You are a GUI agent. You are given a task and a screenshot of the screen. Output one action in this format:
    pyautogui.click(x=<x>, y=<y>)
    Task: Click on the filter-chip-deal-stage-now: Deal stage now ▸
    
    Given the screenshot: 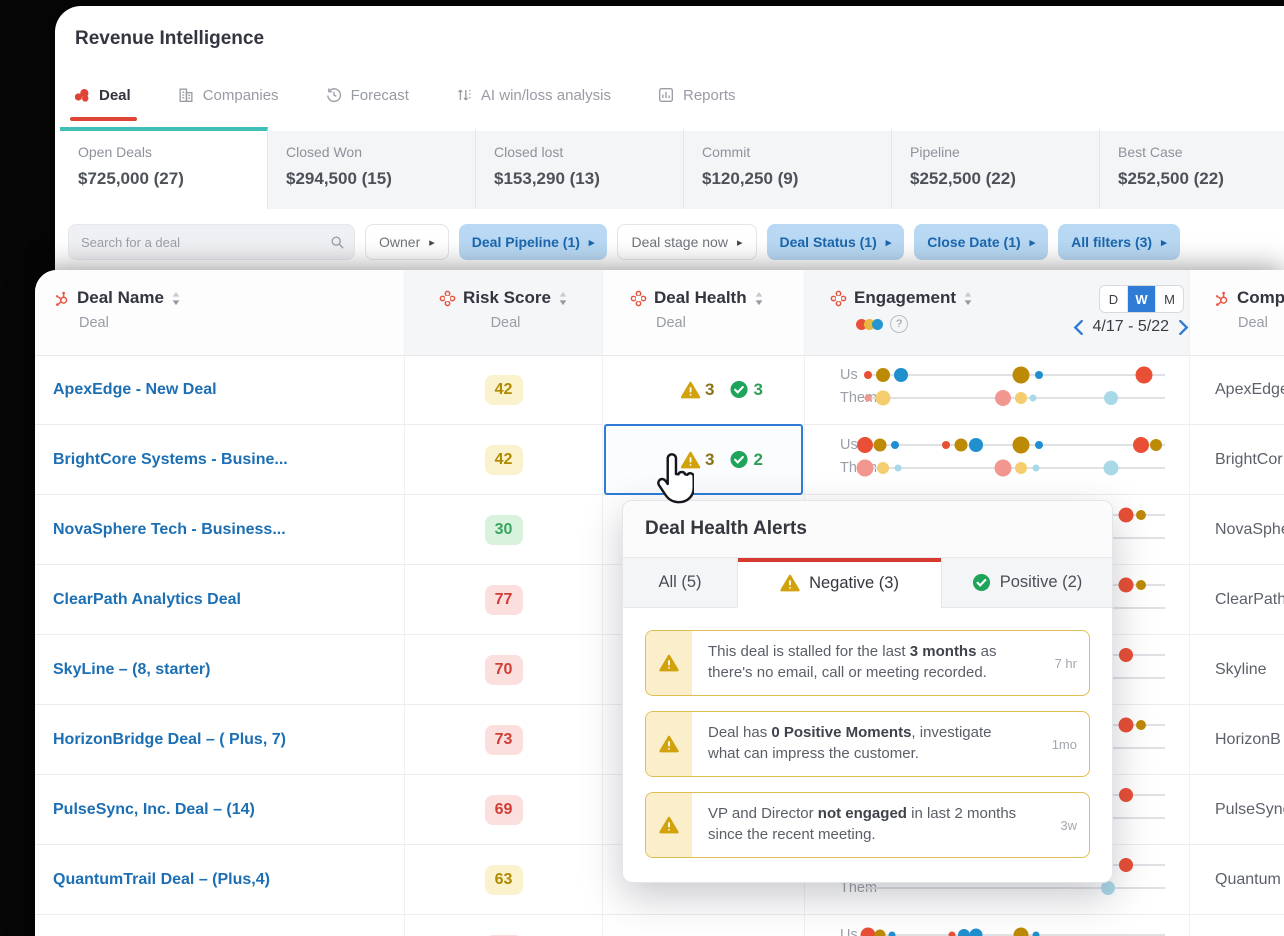 What is the action you would take?
    pyautogui.click(x=687, y=242)
    